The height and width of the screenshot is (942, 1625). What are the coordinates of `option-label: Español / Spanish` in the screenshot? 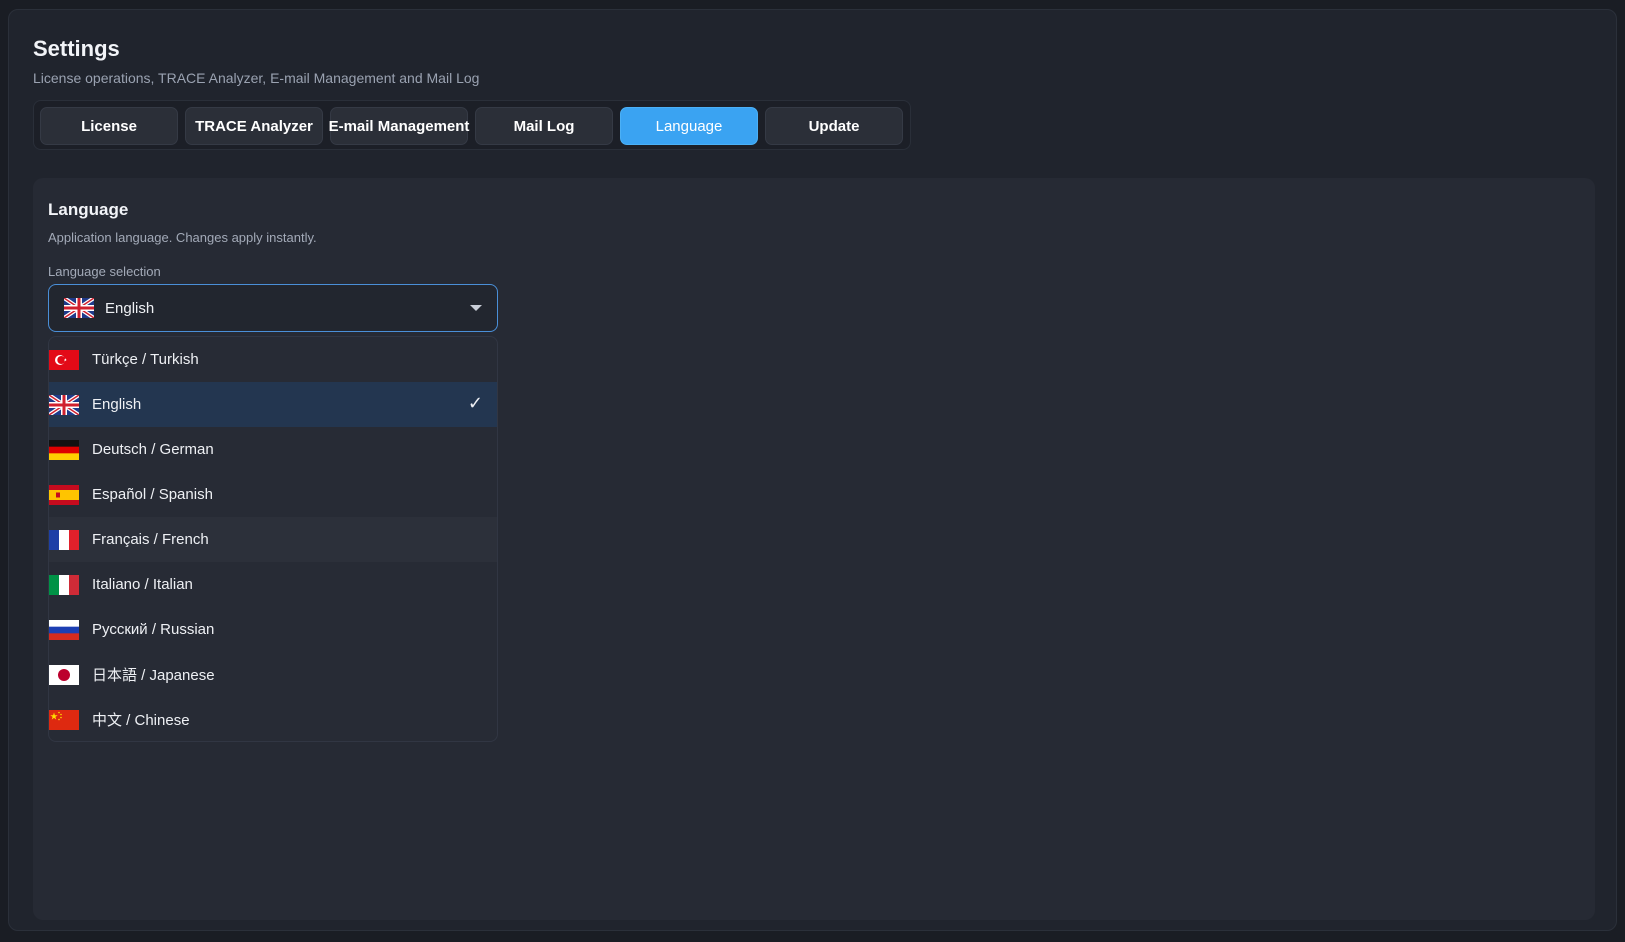 It's located at (152, 494).